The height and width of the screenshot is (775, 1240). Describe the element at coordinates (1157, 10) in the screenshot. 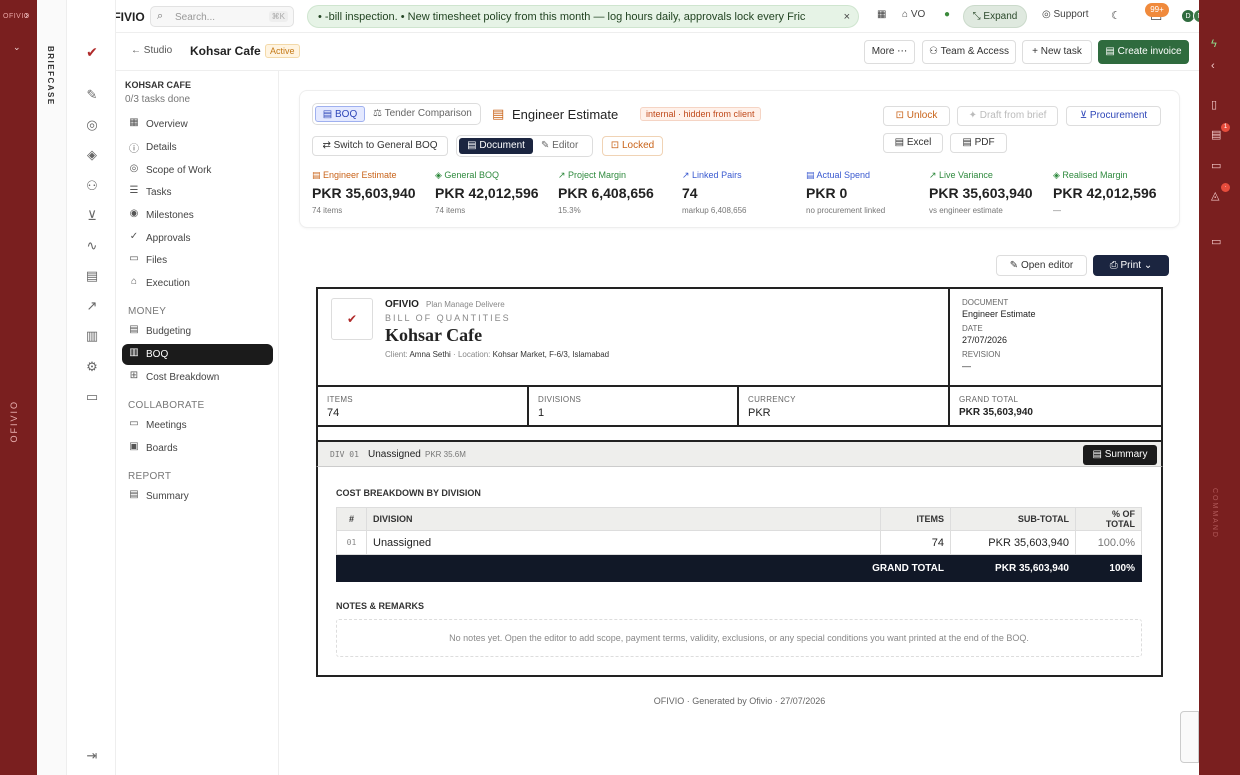

I see `notification-count: 99+` at that location.